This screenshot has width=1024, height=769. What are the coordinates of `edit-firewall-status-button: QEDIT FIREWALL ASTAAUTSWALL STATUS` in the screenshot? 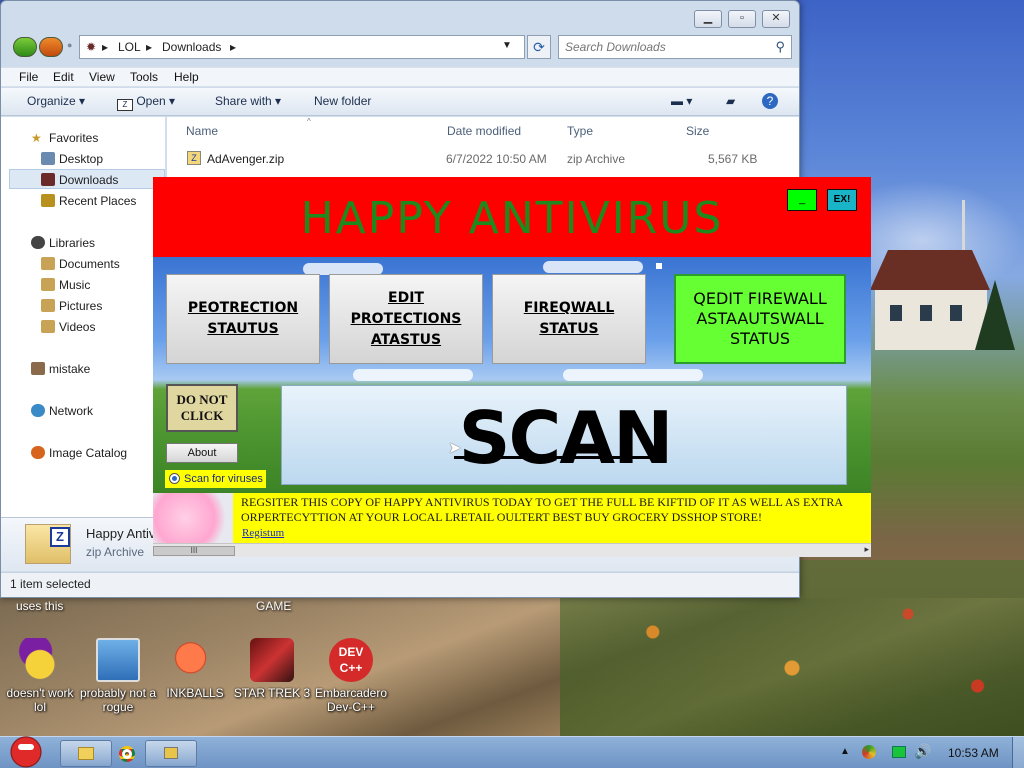 It's located at (760, 319).